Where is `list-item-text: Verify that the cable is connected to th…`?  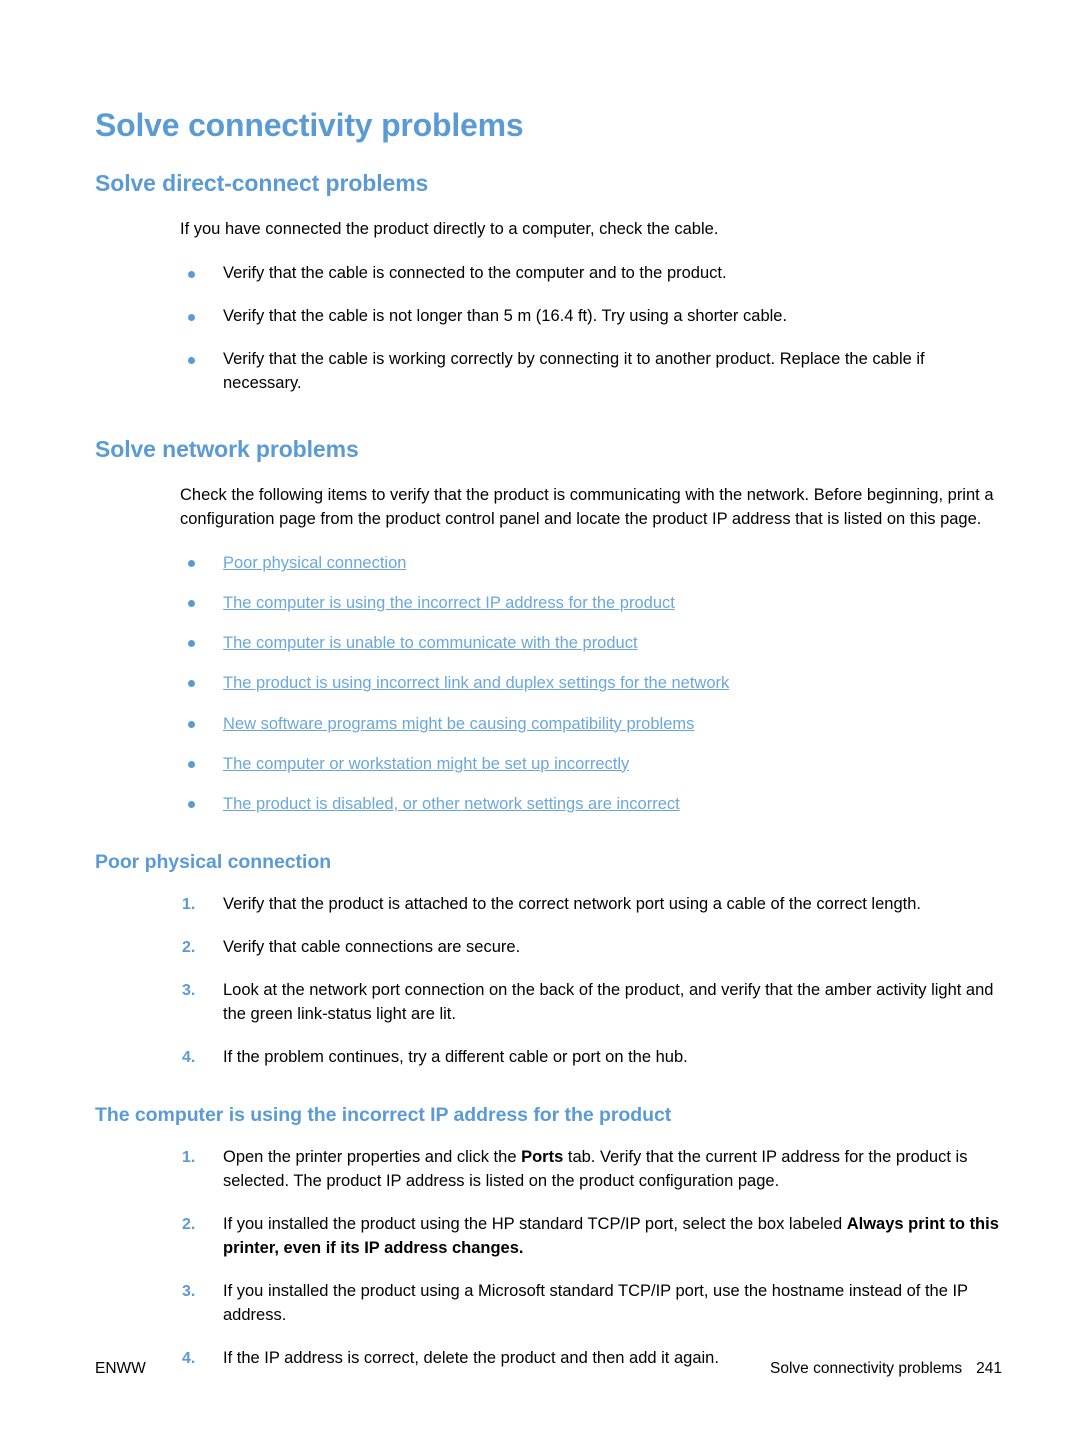
list-item-text: Verify that the cable is connected to th… is located at coordinates (475, 273).